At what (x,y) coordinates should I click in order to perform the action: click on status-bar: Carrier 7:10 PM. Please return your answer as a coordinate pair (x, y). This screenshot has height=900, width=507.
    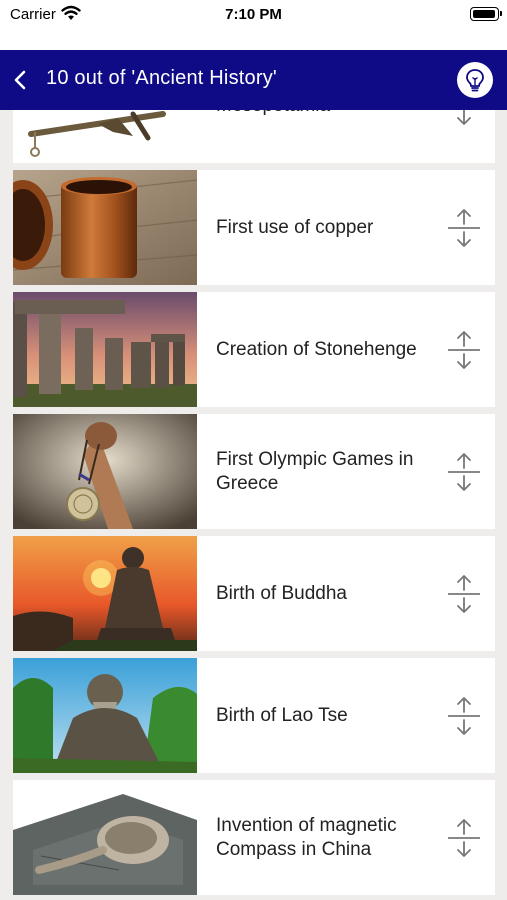
    Looking at the image, I should click on (253, 25).